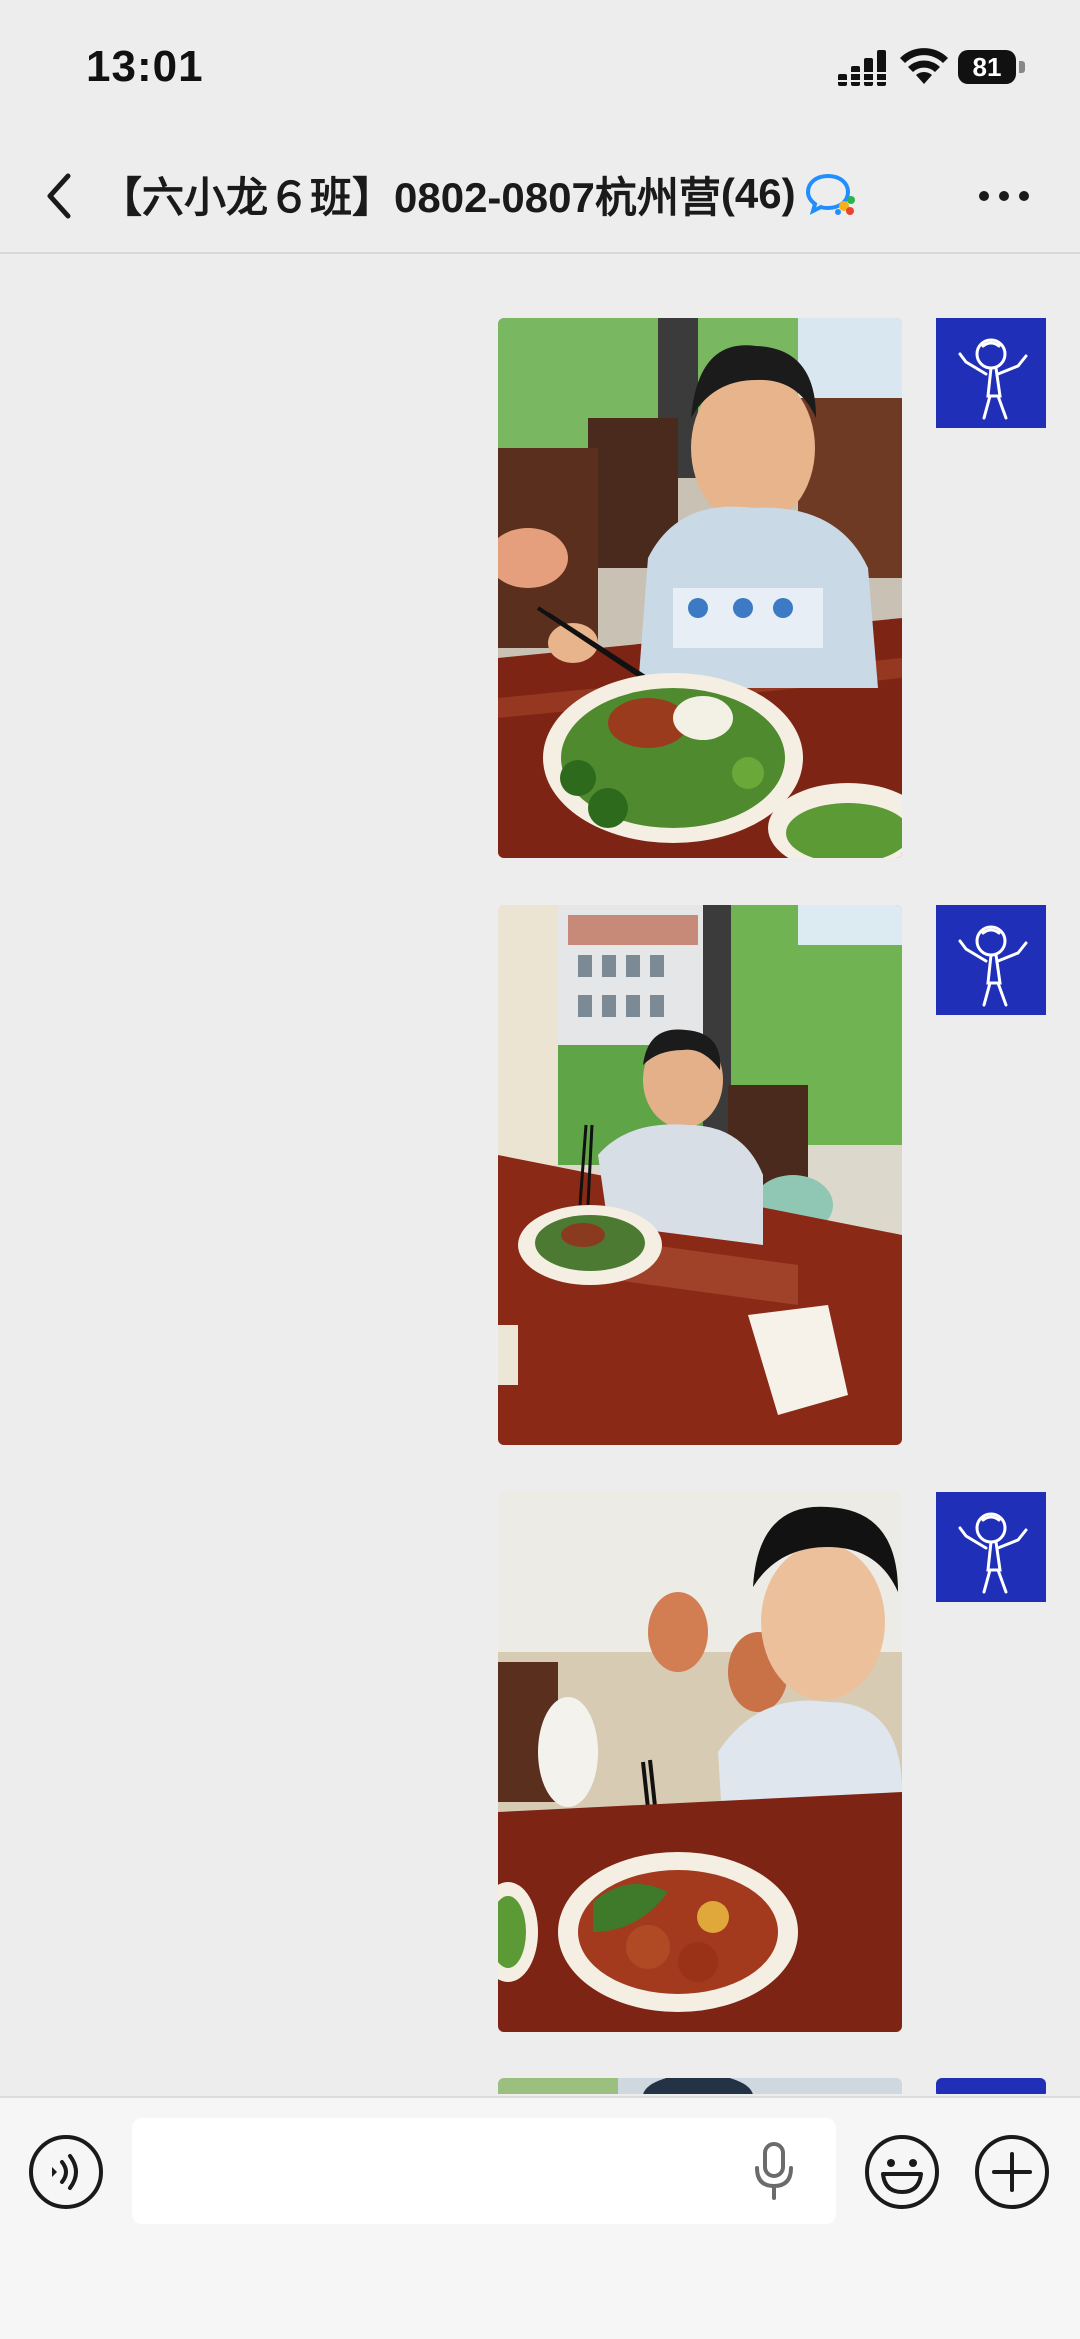 The width and height of the screenshot is (1080, 2339). What do you see at coordinates (758, 193) in the screenshot?
I see `chat-member-count: (46)` at bounding box center [758, 193].